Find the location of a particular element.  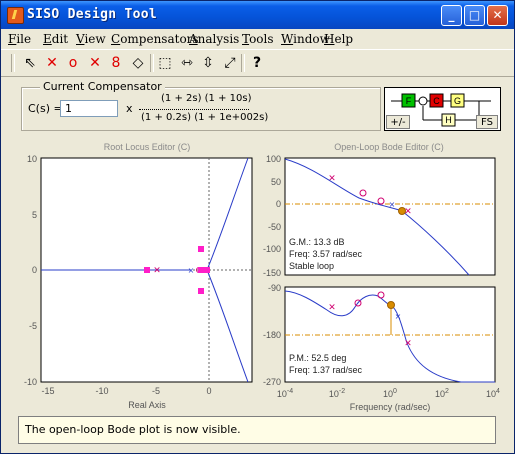

rl-xtick: 0 is located at coordinates (208, 391).